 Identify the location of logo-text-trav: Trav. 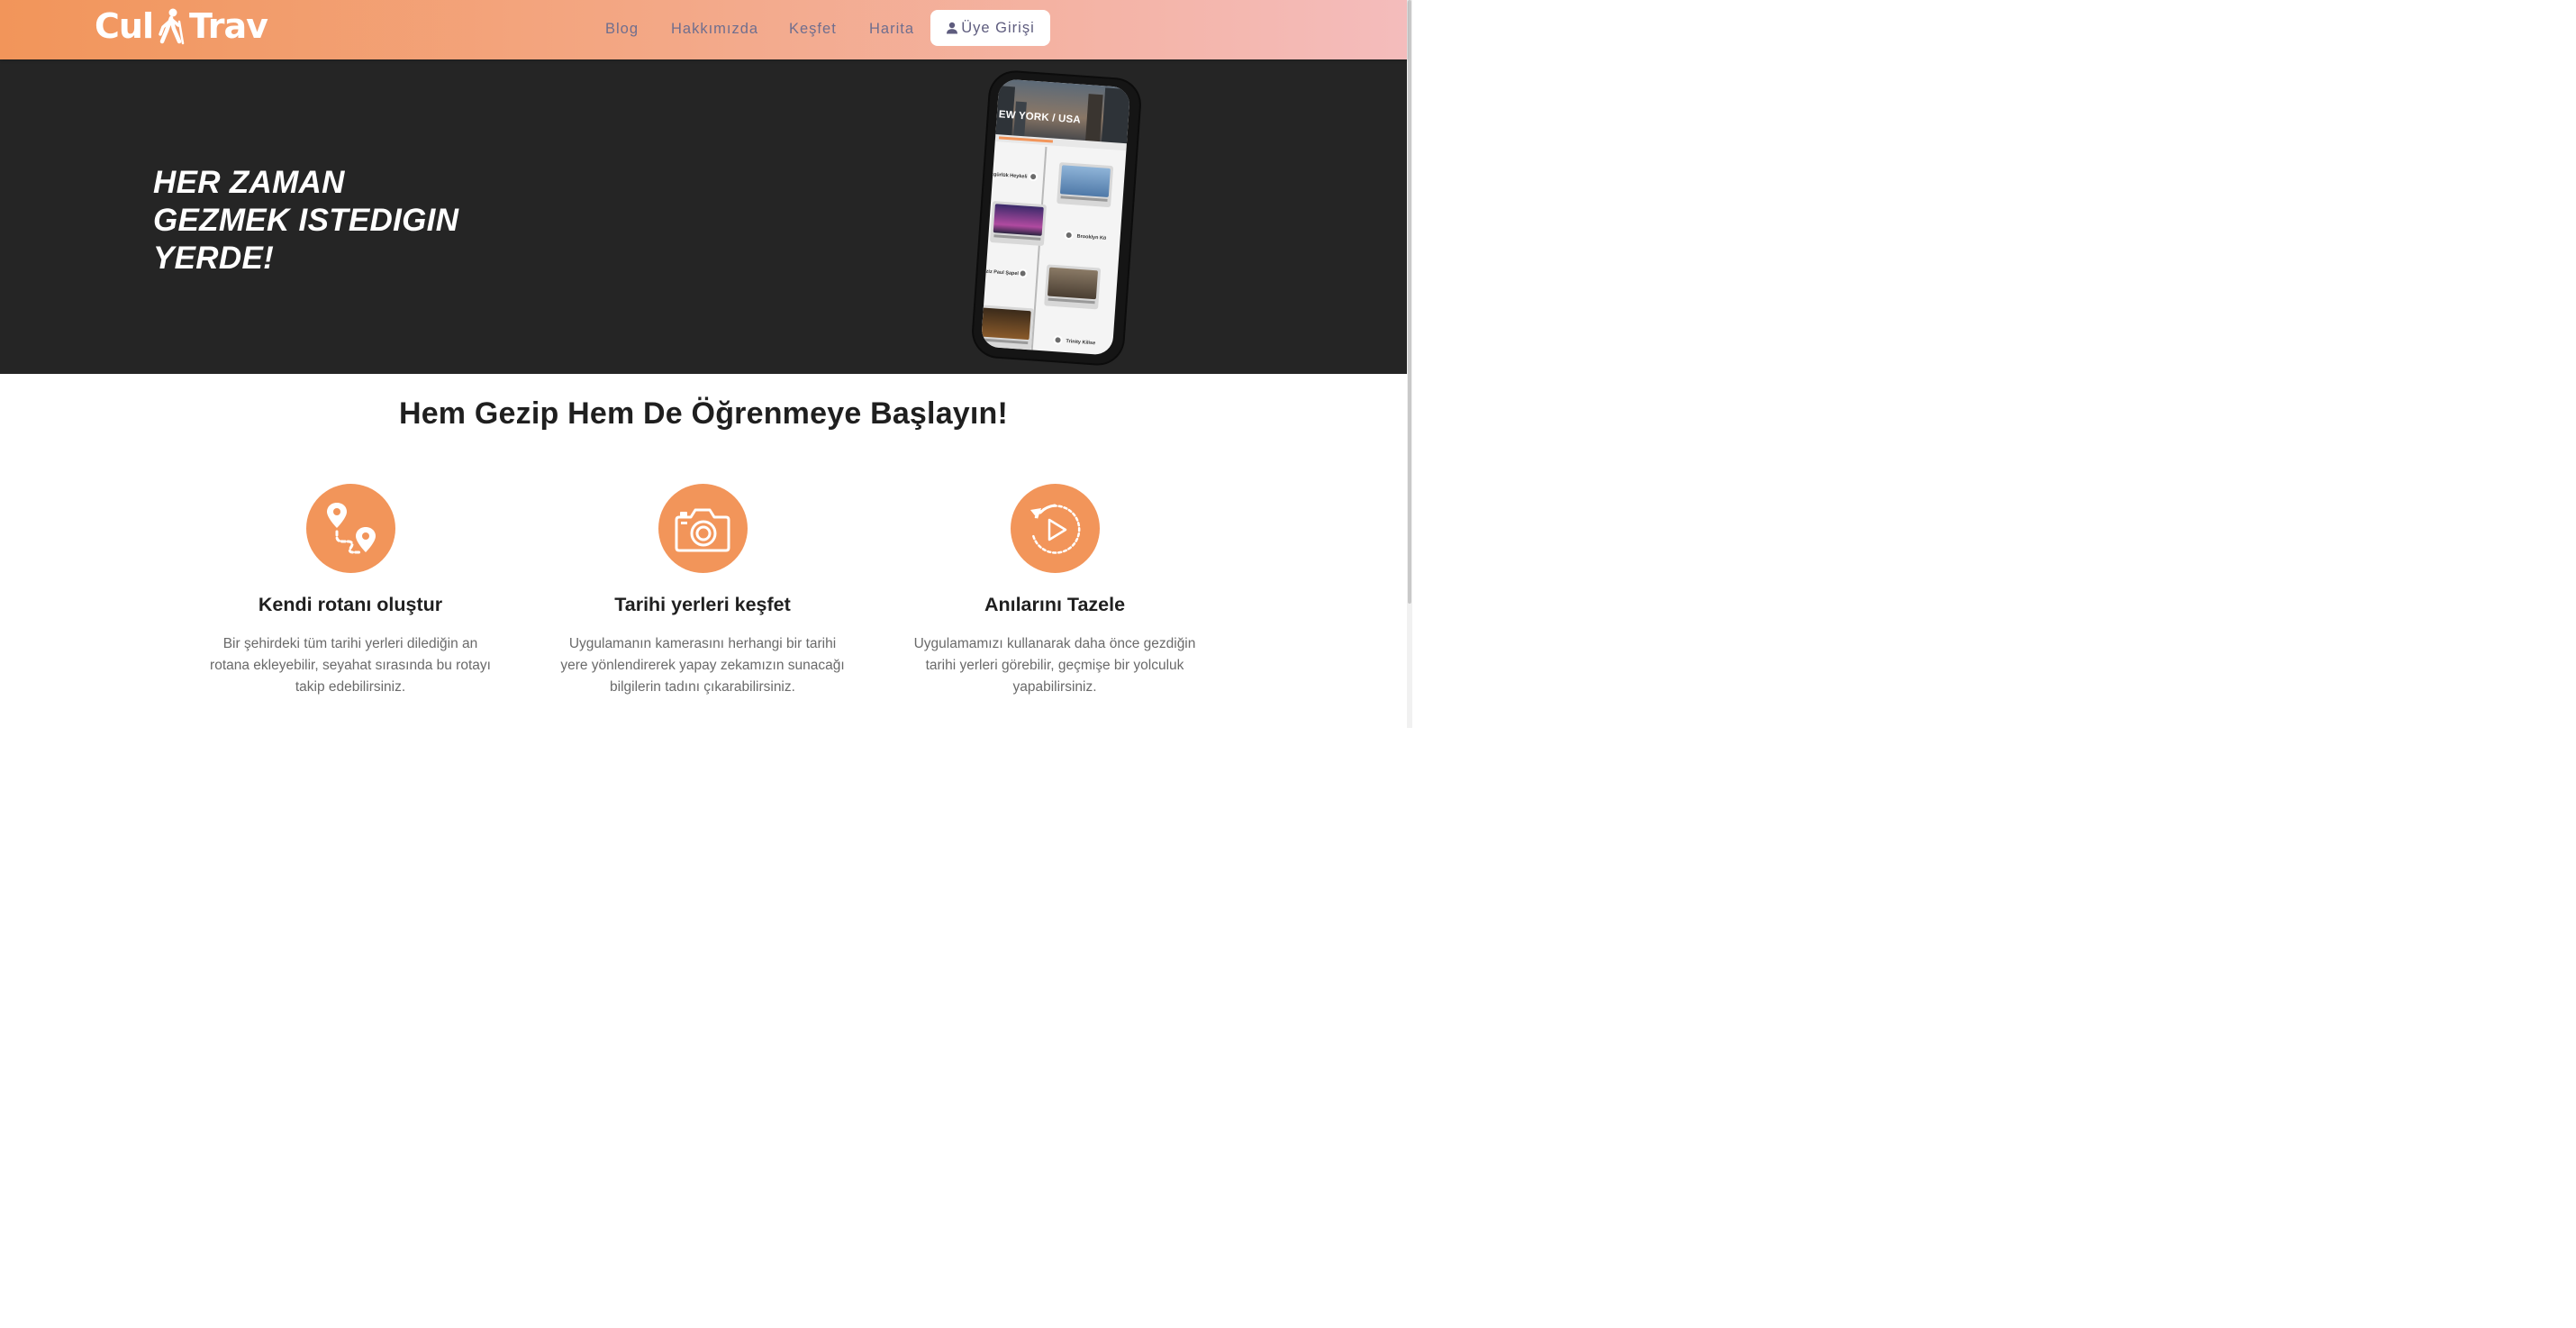
(228, 26).